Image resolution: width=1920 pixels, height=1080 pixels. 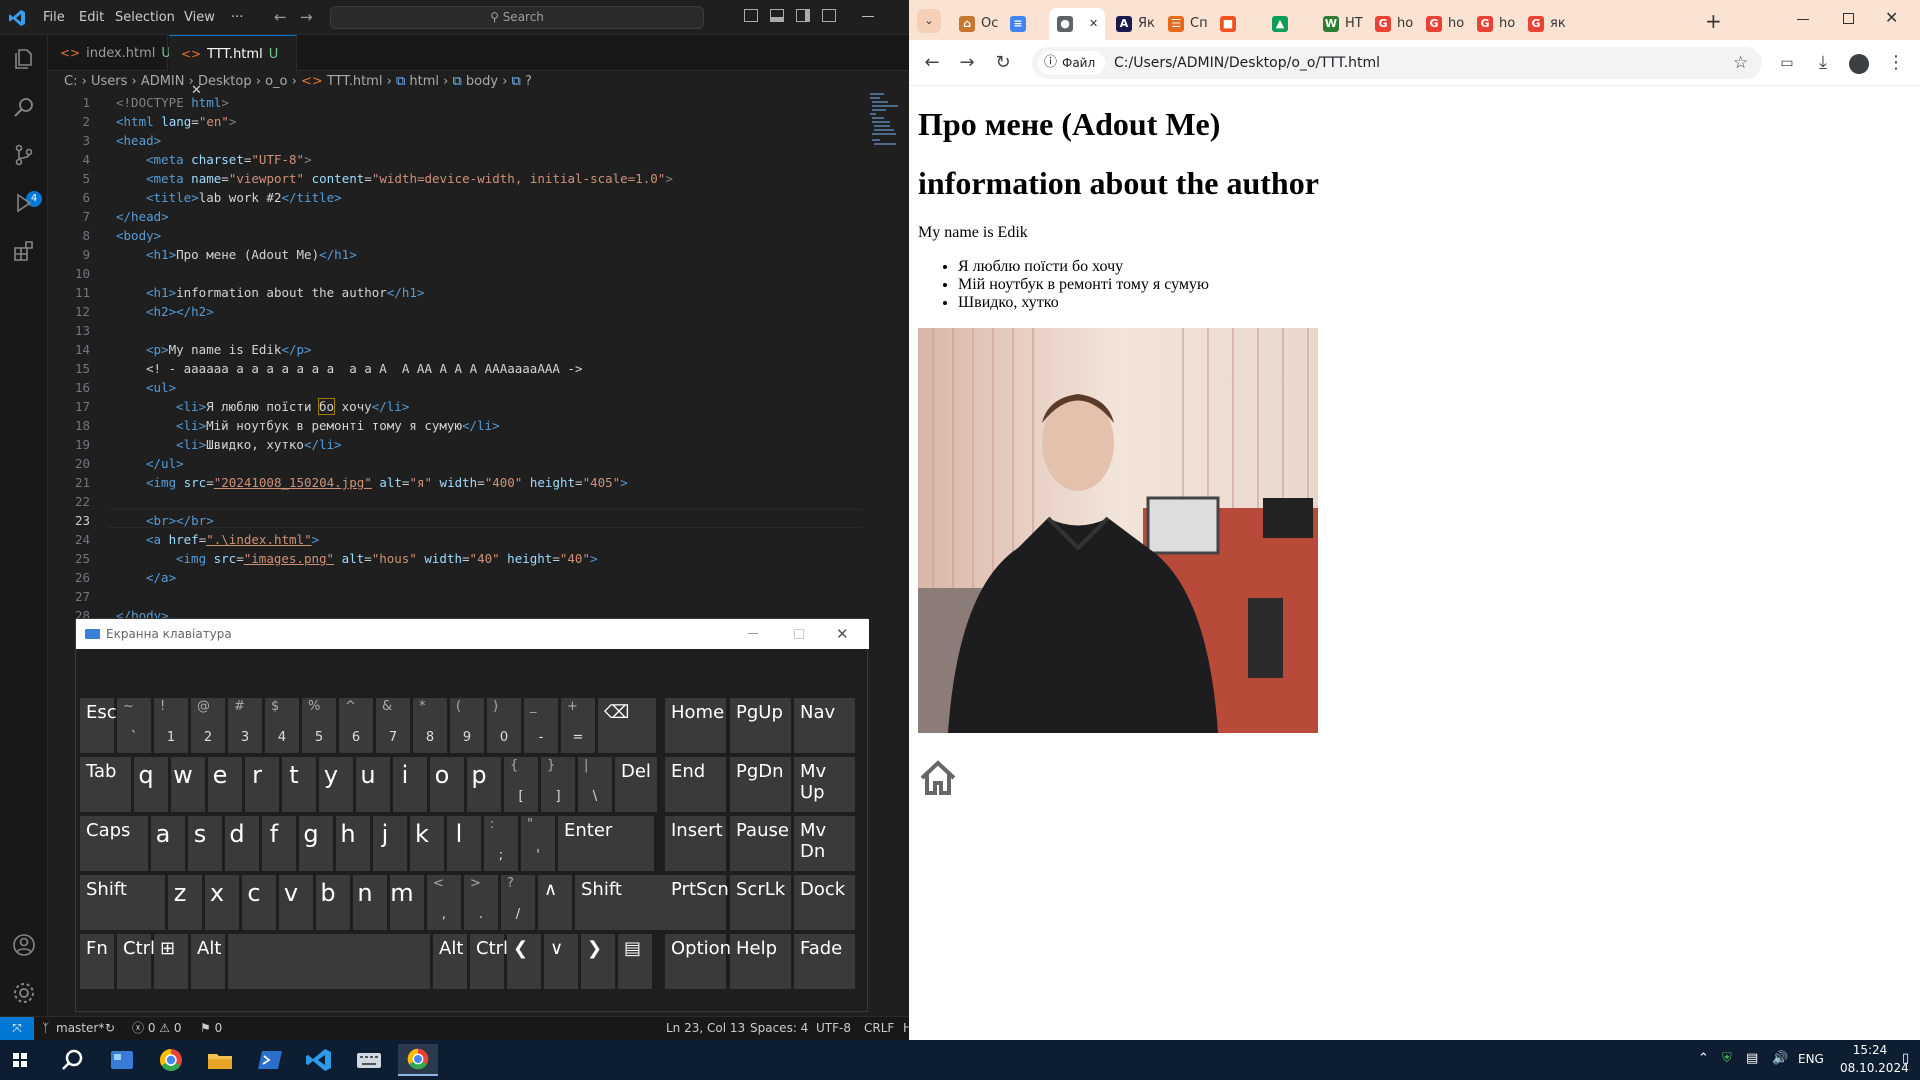 I want to click on chrome-taskbar-icon, so click(x=171, y=1060).